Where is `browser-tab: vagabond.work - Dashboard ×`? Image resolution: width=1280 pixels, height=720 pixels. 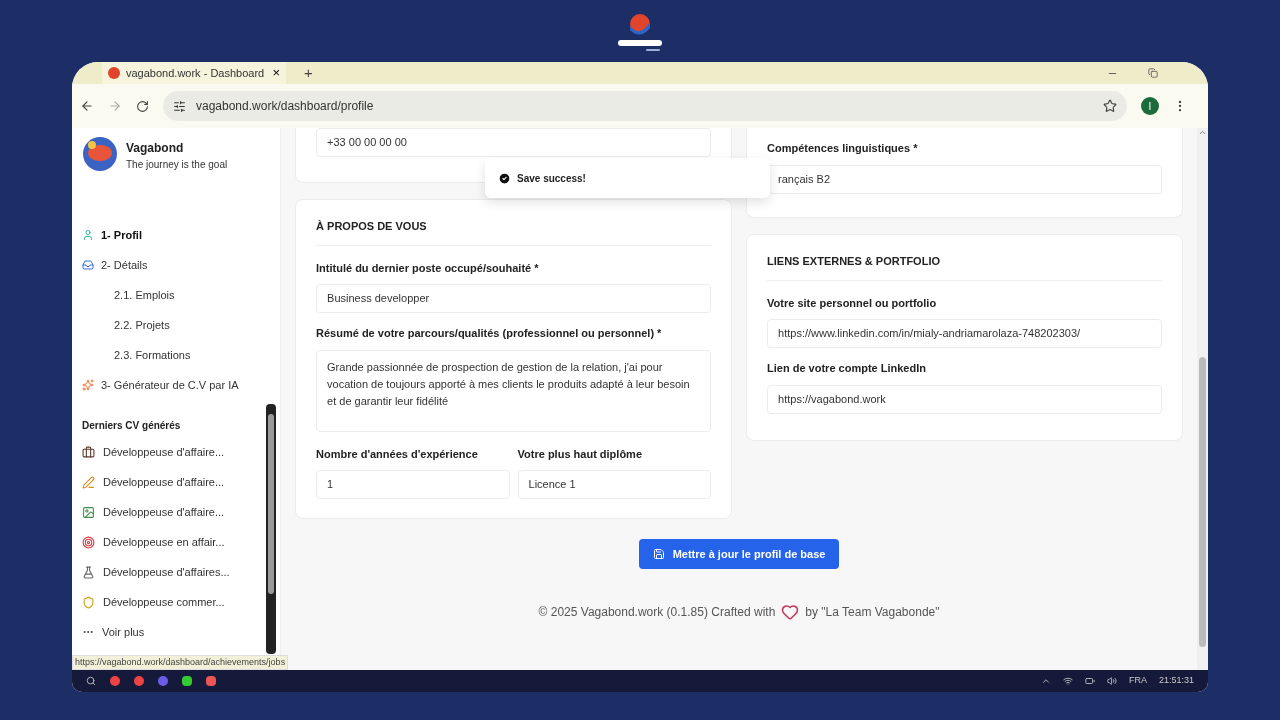
browser-tab: vagabond.work - Dashboard × is located at coordinates (194, 73).